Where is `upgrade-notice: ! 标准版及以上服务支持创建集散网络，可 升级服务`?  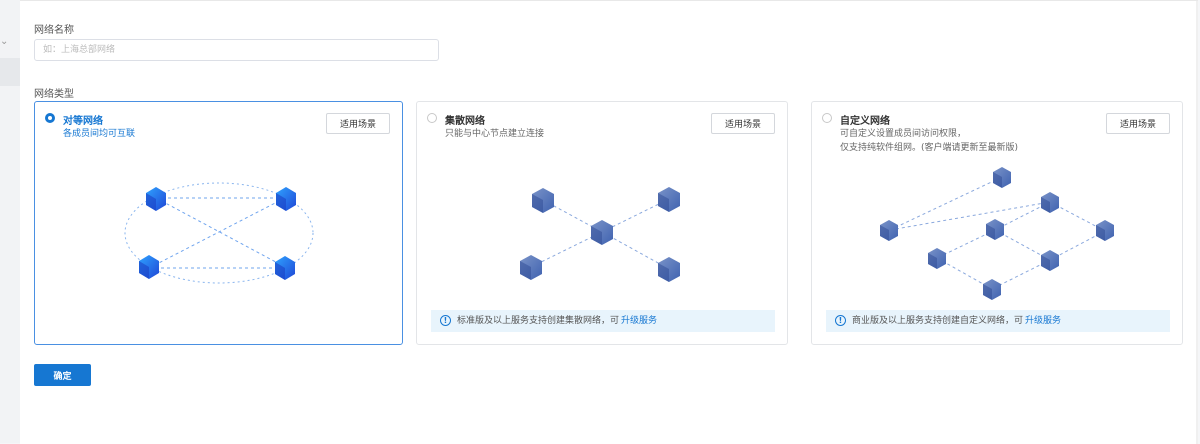
upgrade-notice: ! 标准版及以上服务支持创建集散网络，可 升级服务 is located at coordinates (603, 321).